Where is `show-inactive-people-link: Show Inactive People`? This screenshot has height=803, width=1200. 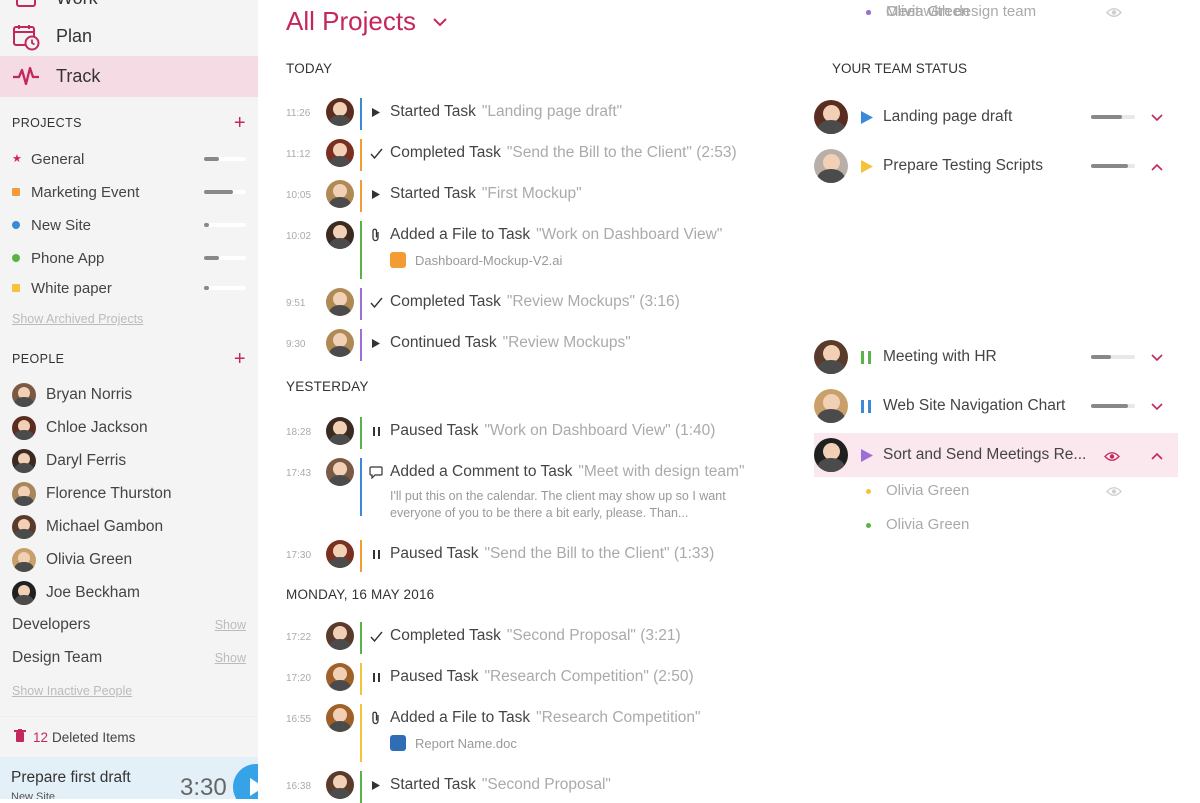 show-inactive-people-link: Show Inactive People is located at coordinates (72, 691).